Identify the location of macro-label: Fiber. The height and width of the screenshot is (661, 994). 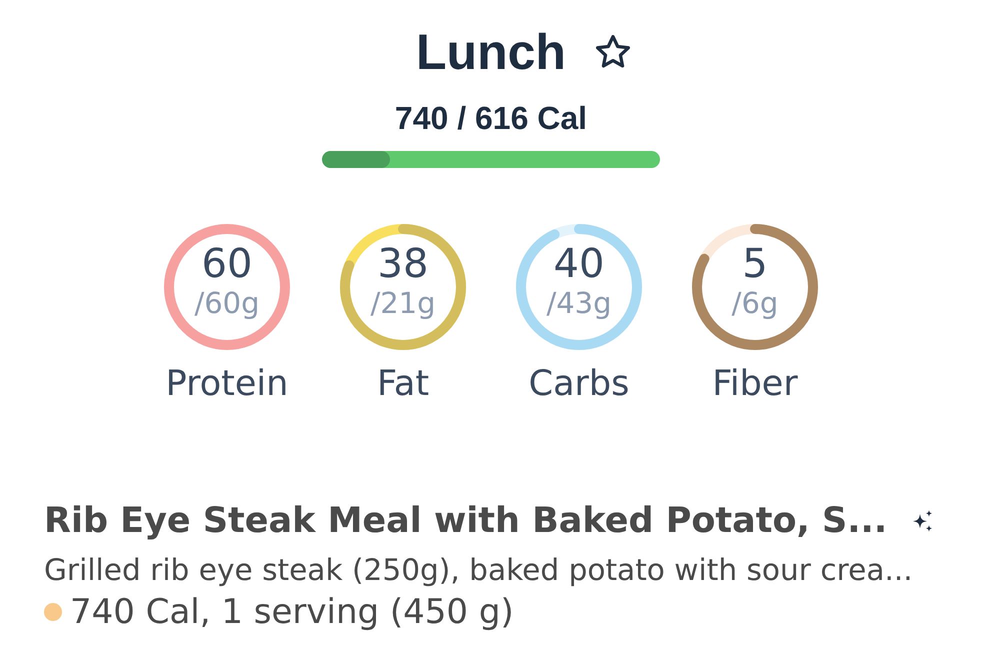
(755, 384).